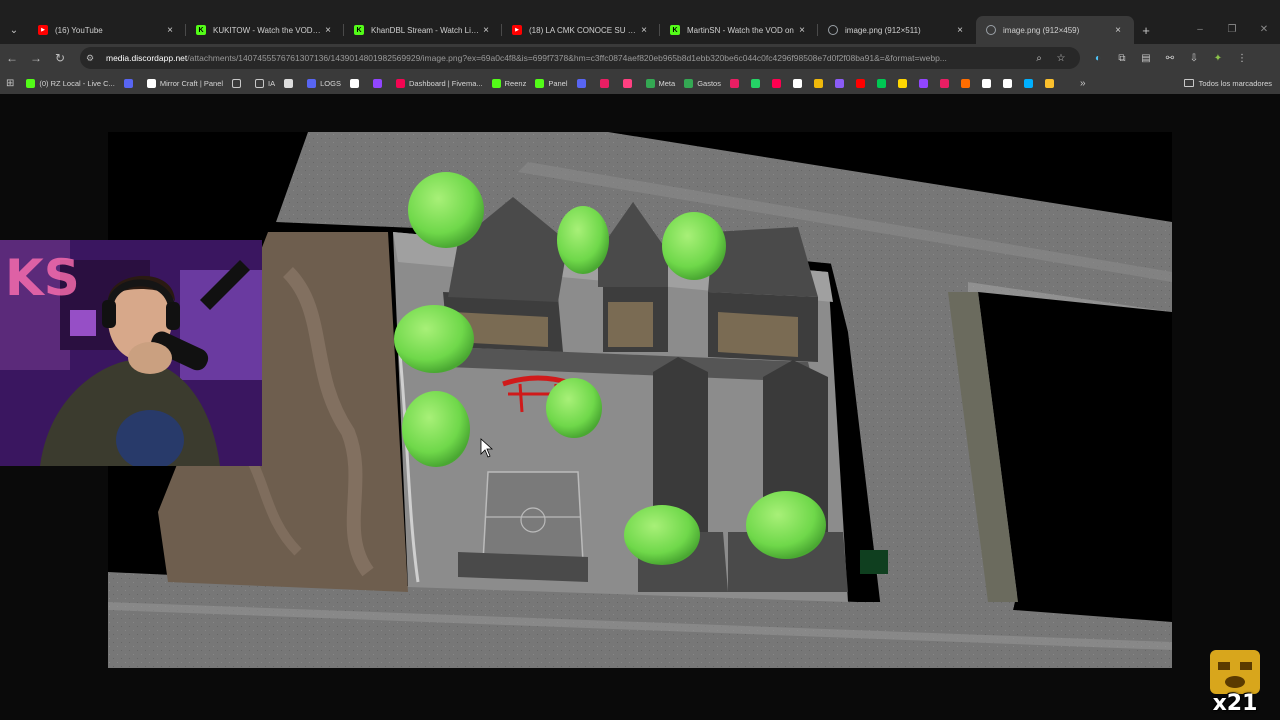 The width and height of the screenshot is (1280, 720). I want to click on openai-icon, so click(289, 83).